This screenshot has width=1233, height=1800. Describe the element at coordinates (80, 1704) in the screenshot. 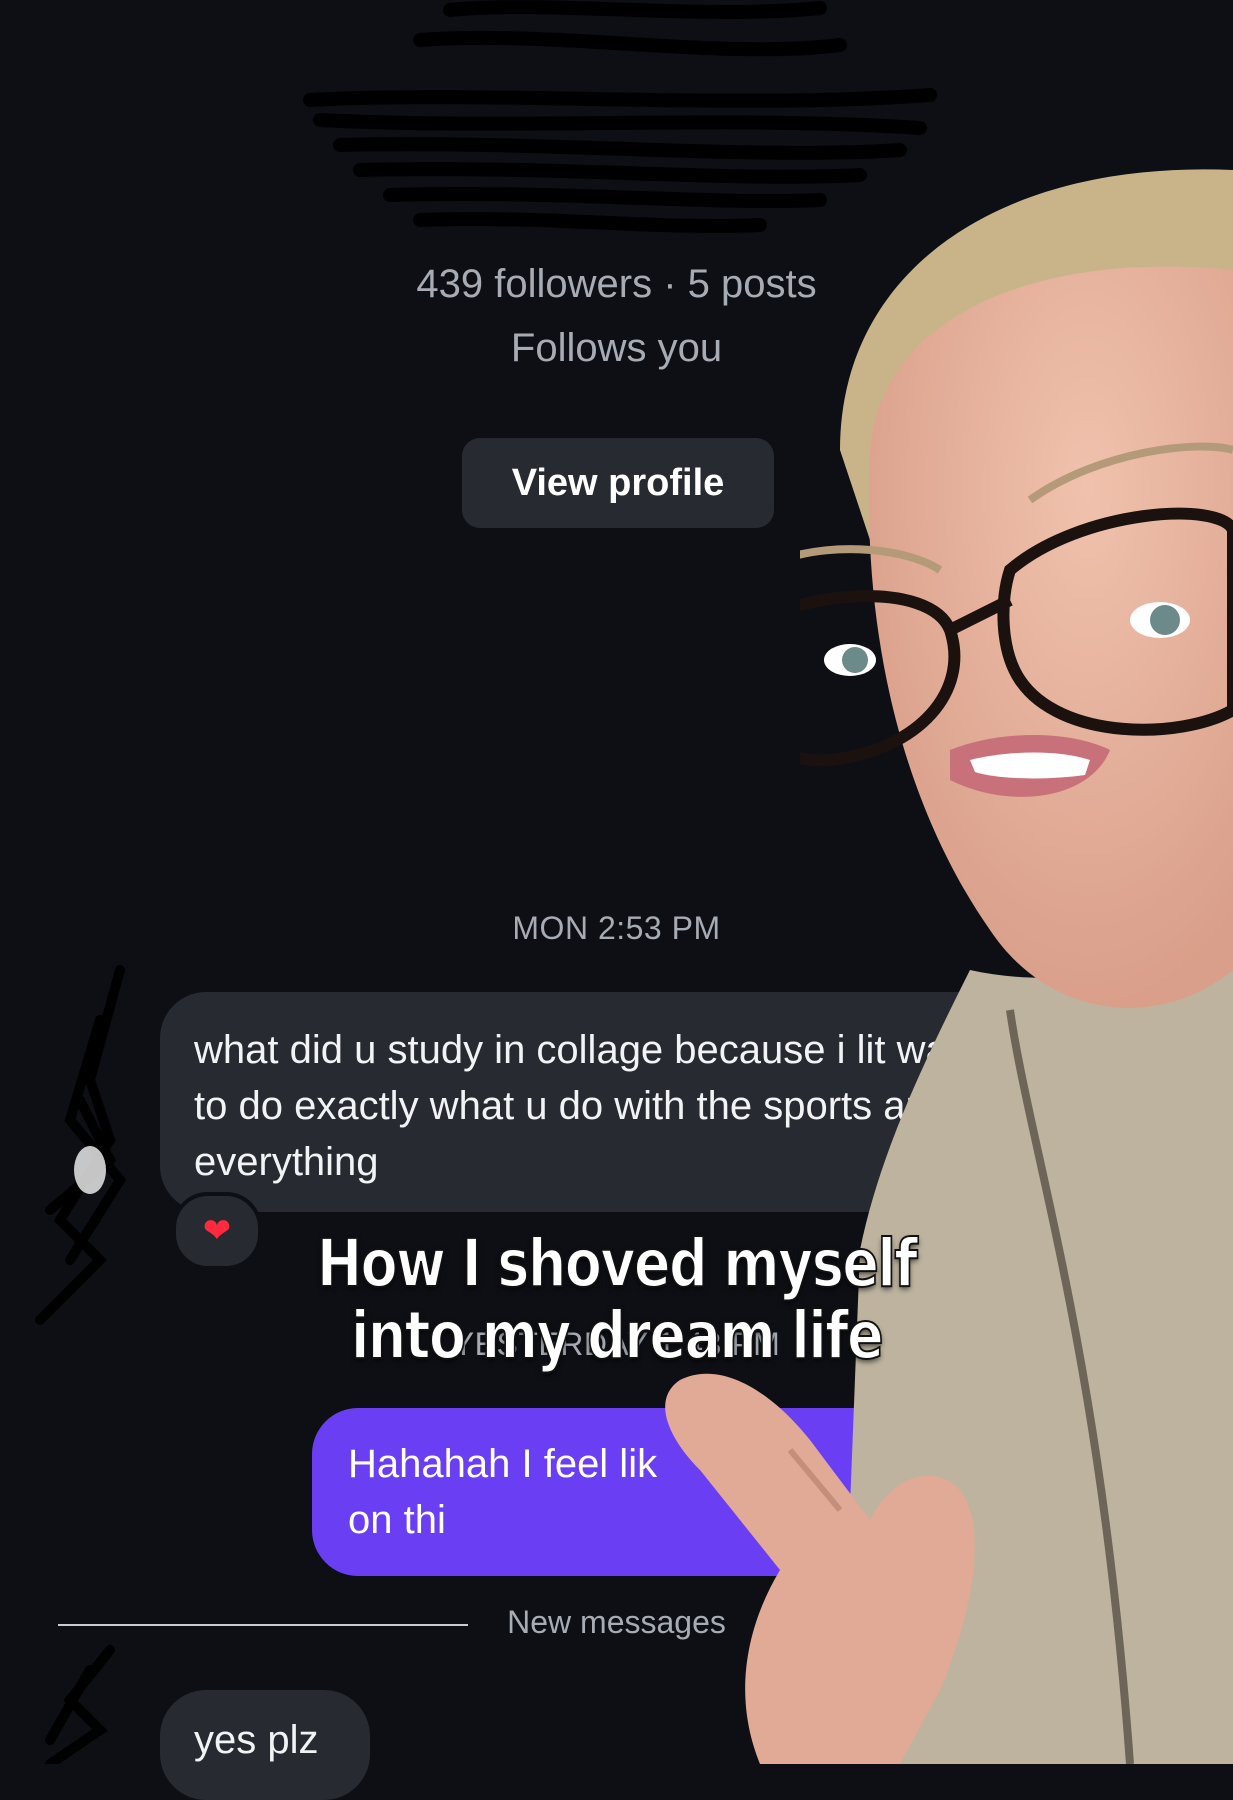

I see `avatar` at that location.